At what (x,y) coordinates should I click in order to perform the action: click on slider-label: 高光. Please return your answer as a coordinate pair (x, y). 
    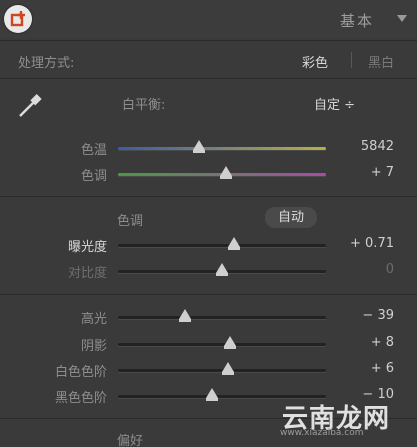
    Looking at the image, I should click on (93, 319).